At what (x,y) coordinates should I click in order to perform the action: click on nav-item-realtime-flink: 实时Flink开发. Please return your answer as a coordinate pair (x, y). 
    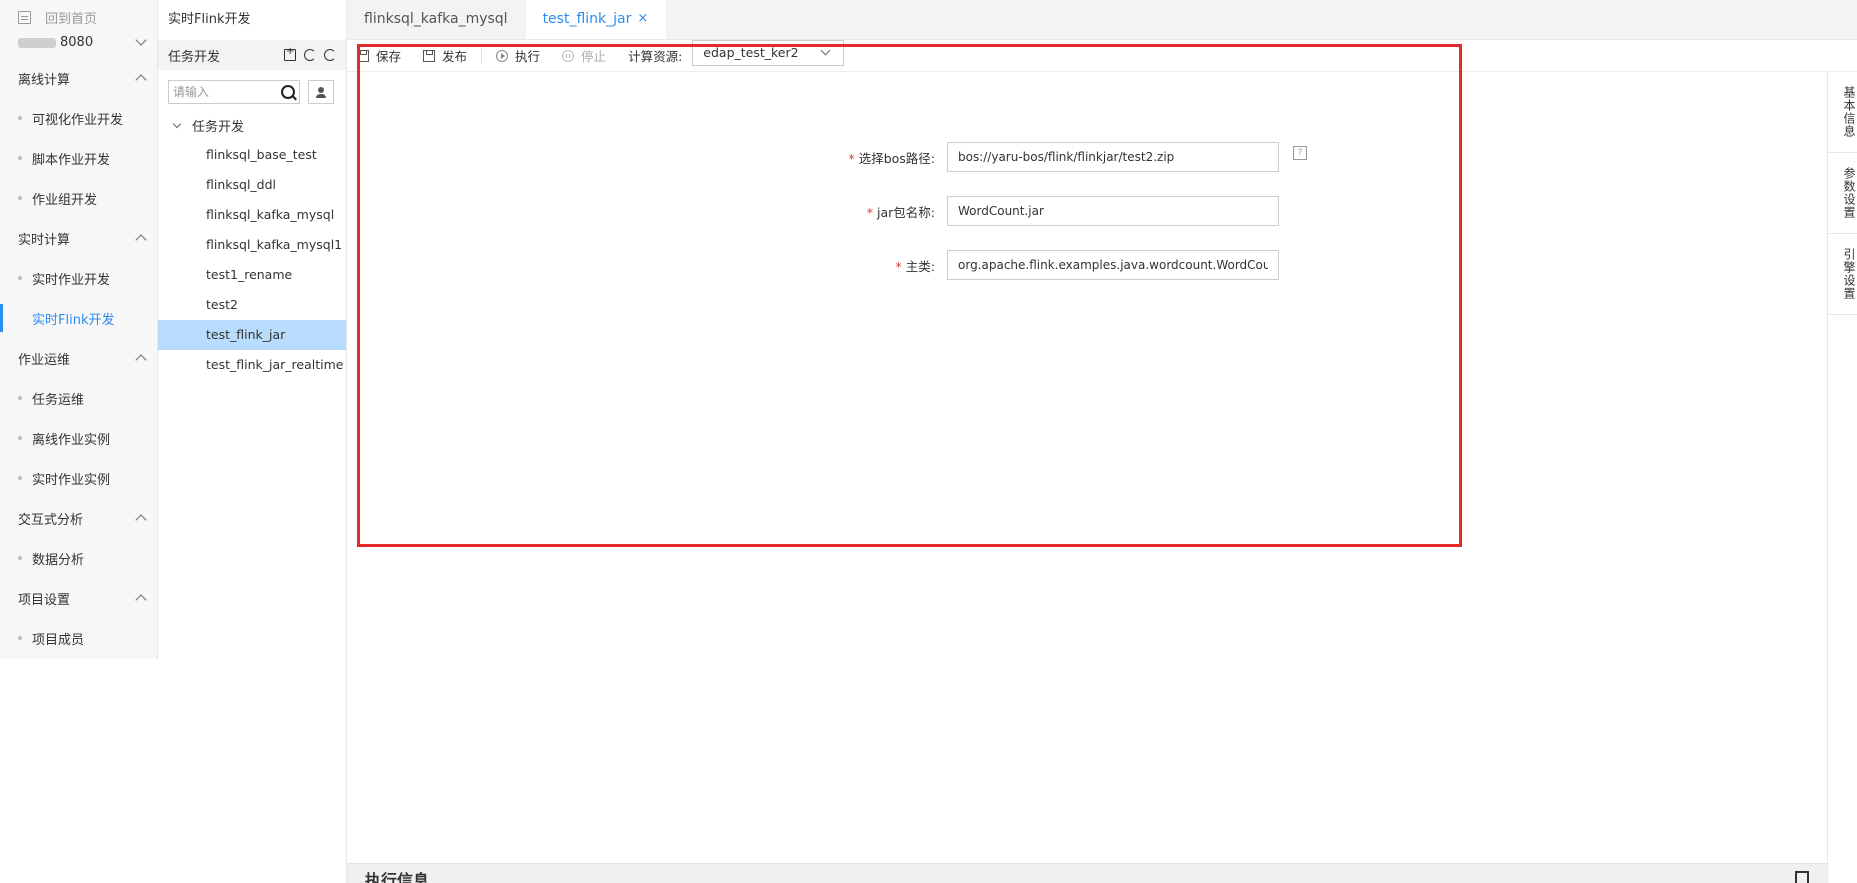
    Looking at the image, I should click on (78, 318).